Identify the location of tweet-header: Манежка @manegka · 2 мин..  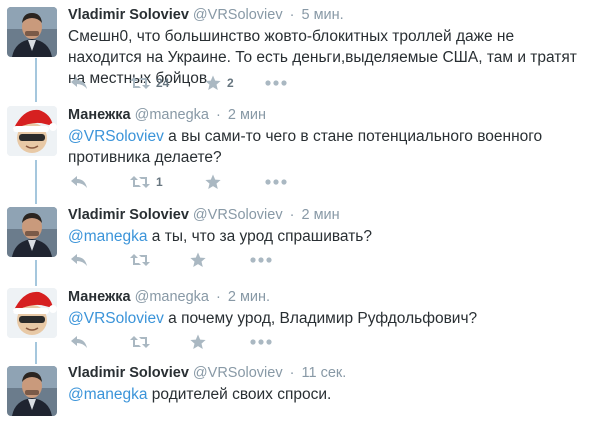
(169, 297).